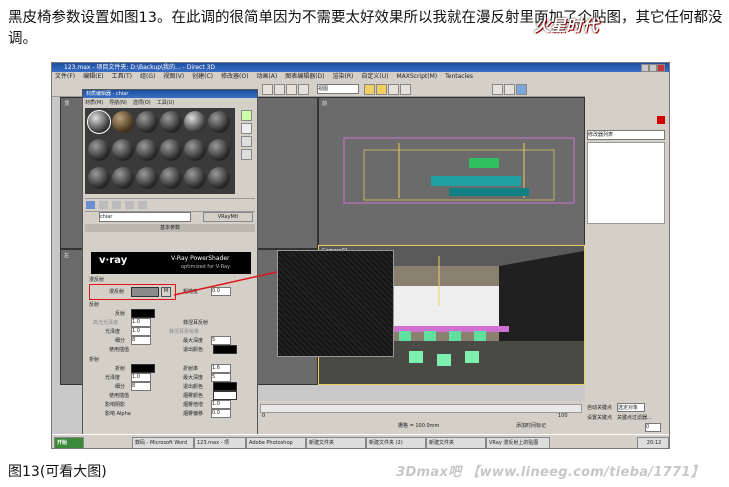  I want to click on sample-type-icon, so click(246, 115).